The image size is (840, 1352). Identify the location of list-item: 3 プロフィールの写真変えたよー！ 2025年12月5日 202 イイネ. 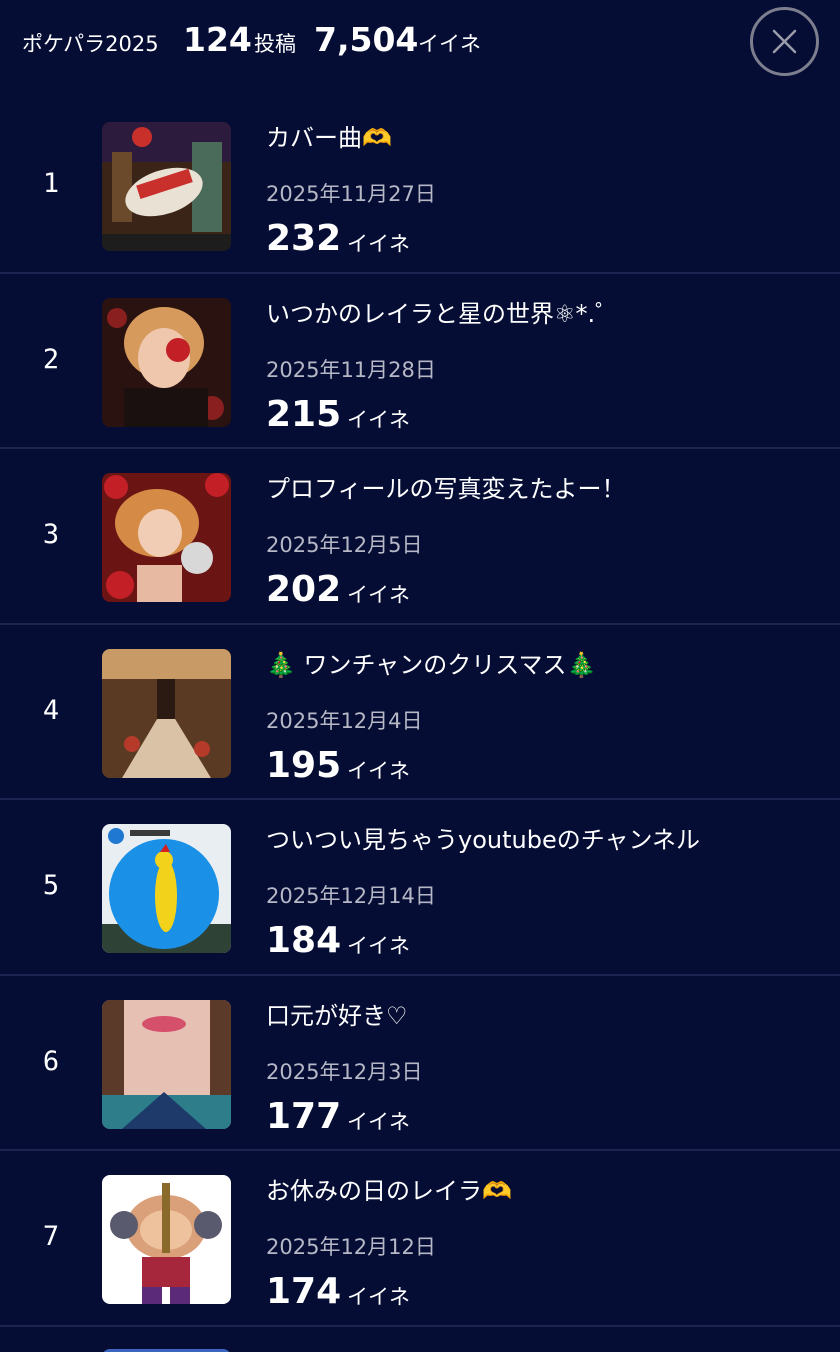
(420, 537).